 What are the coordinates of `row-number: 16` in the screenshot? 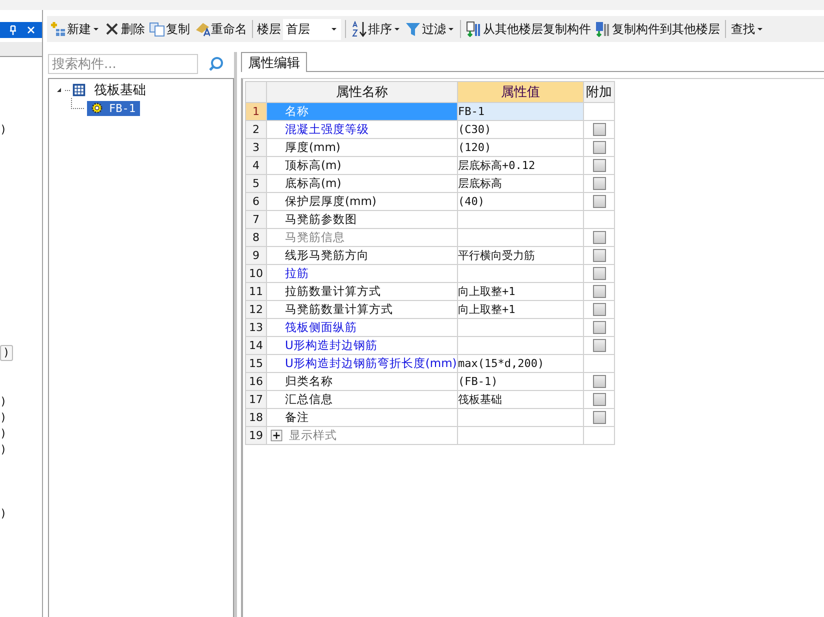 It's located at (256, 381).